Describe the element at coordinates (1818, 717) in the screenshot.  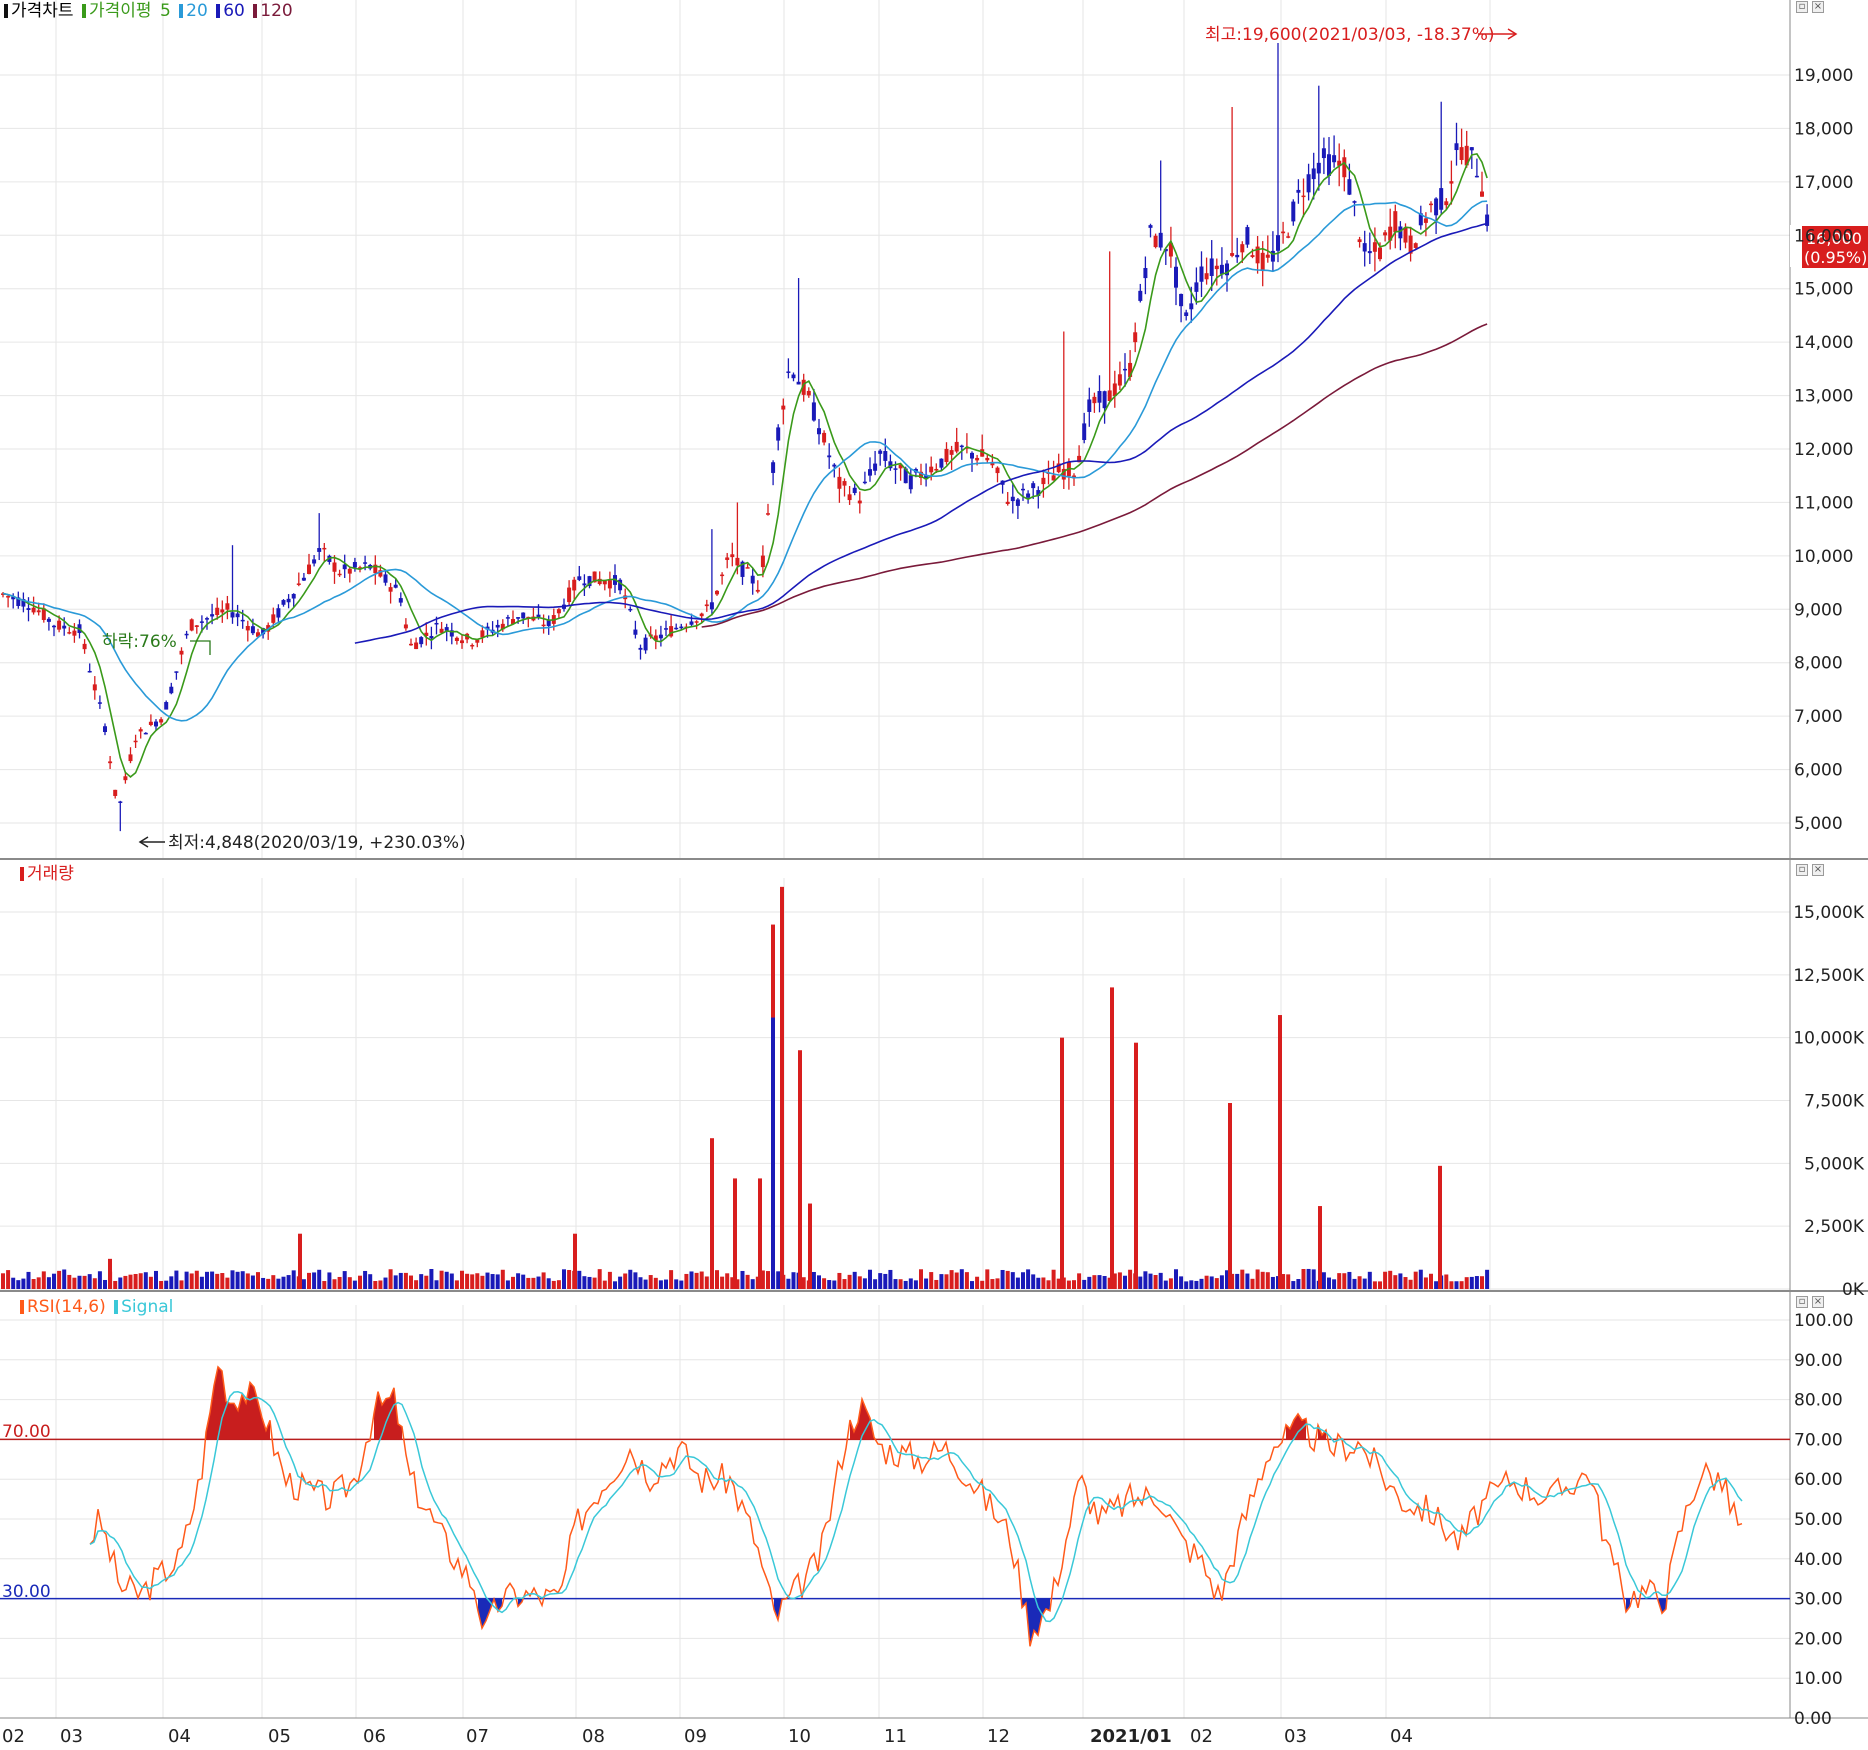
I see `price-tick-label: 7,000` at that location.